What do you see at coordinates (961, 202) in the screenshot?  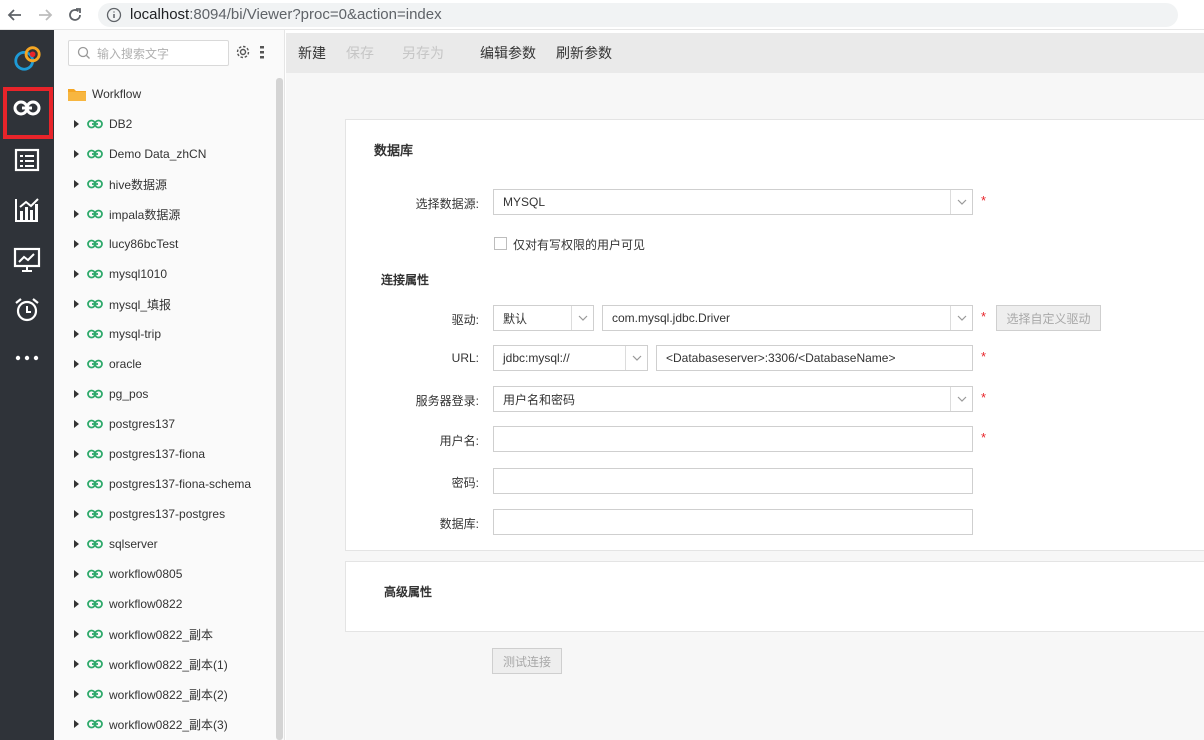 I see `datasource-dropdown` at bounding box center [961, 202].